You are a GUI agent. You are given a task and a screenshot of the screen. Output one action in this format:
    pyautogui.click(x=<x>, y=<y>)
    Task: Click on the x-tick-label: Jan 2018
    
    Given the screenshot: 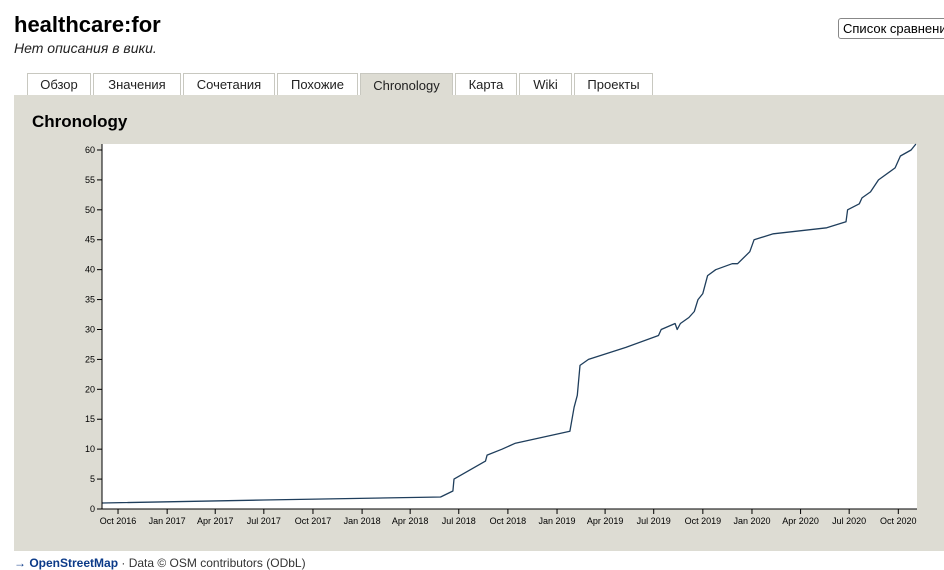 What is the action you would take?
    pyautogui.click(x=362, y=521)
    